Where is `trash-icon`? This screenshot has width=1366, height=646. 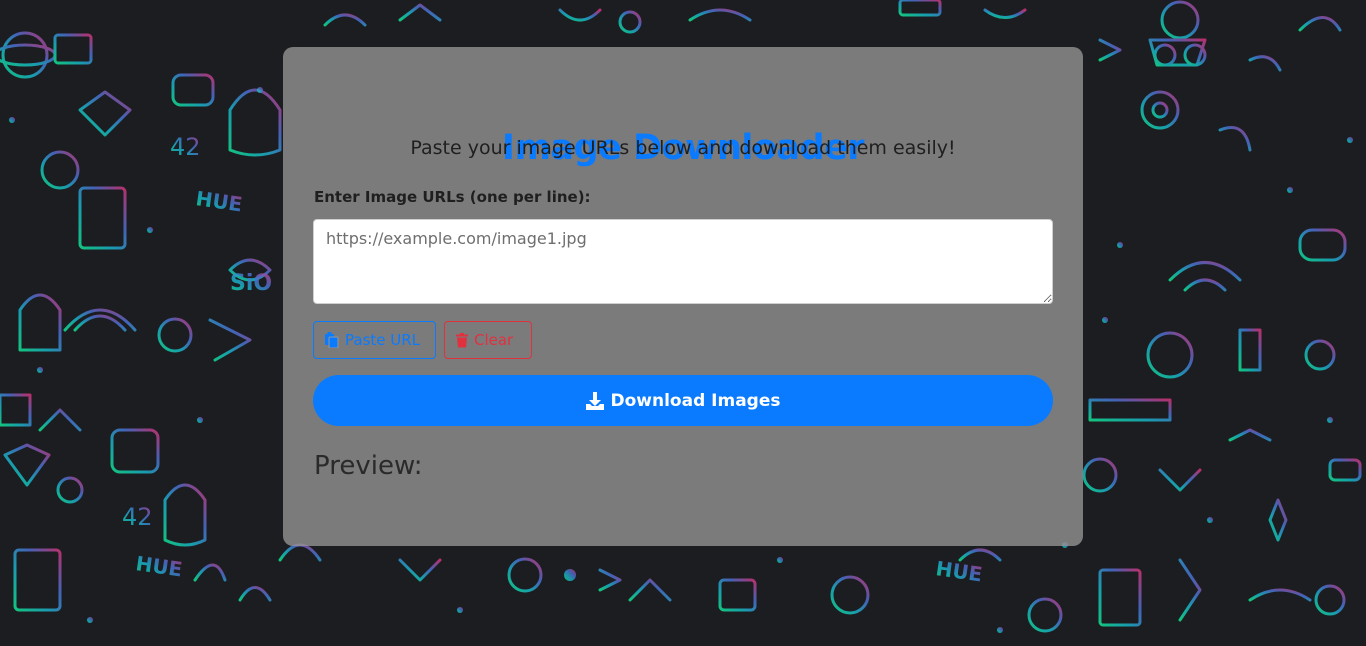
trash-icon is located at coordinates (462, 340).